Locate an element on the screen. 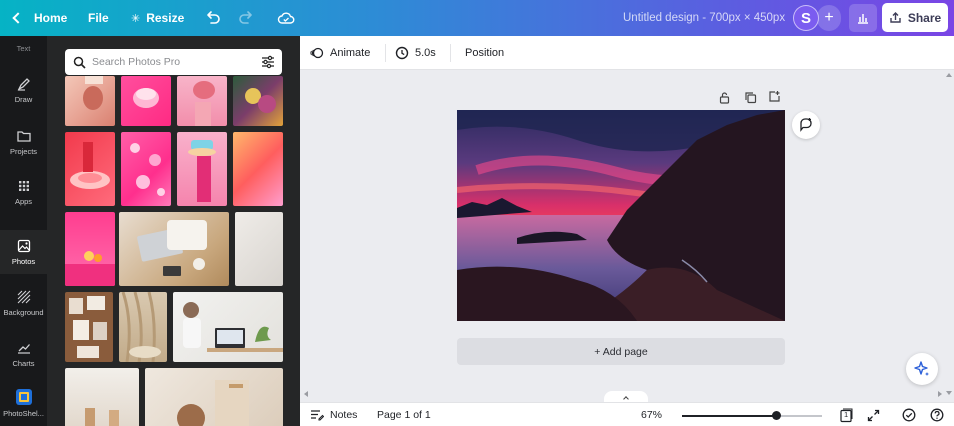 This screenshot has height=426, width=954. sidebar-item-draw: Draw is located at coordinates (23, 93).